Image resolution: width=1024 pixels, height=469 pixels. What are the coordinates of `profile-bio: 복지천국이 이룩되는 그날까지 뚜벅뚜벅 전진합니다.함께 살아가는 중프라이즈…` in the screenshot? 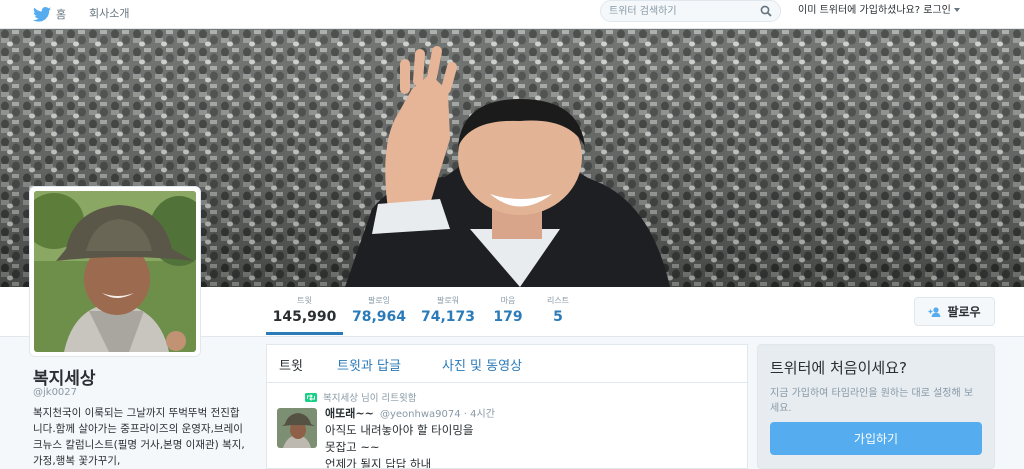 It's located at (139, 437).